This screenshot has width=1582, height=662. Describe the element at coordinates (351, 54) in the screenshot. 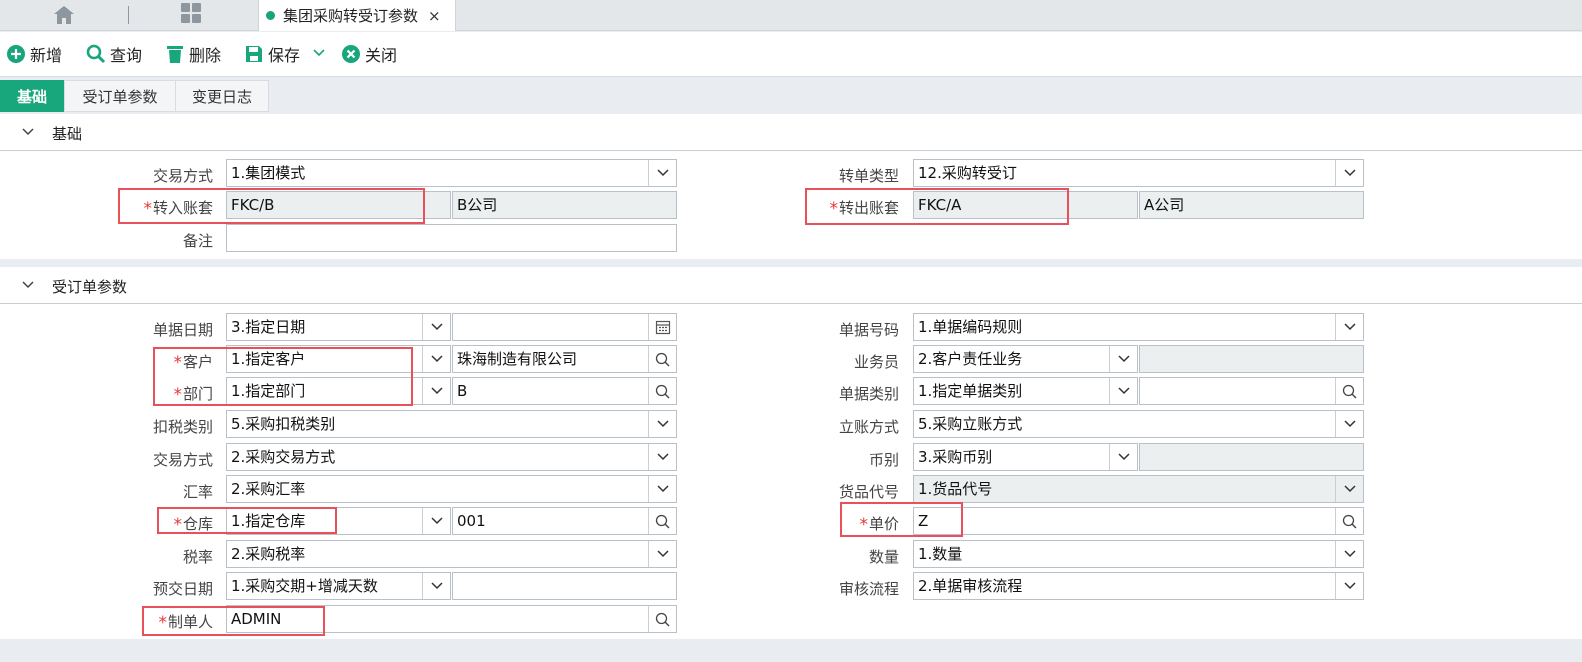

I see `close-circle-icon` at that location.